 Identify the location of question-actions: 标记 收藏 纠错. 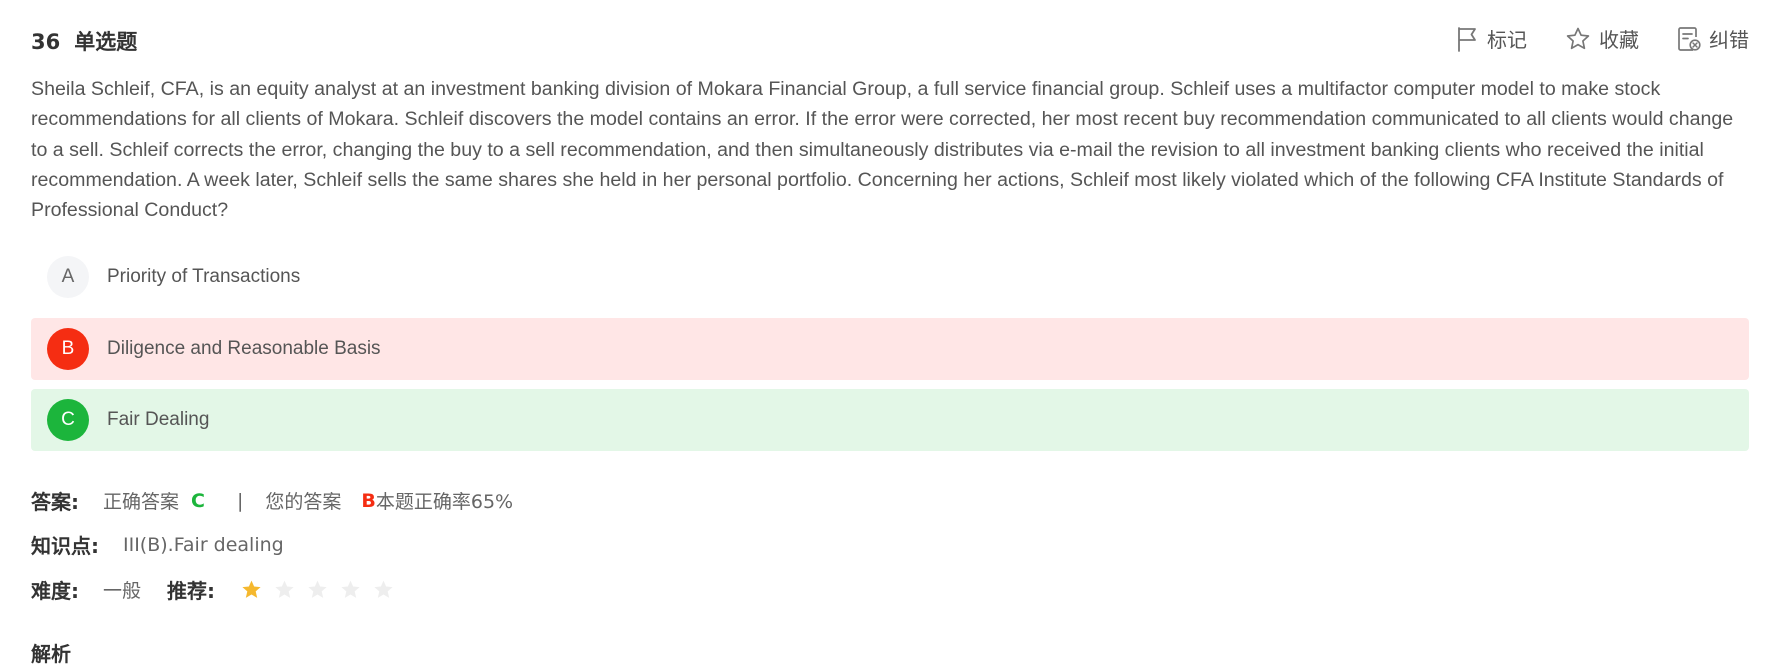
(1583, 38).